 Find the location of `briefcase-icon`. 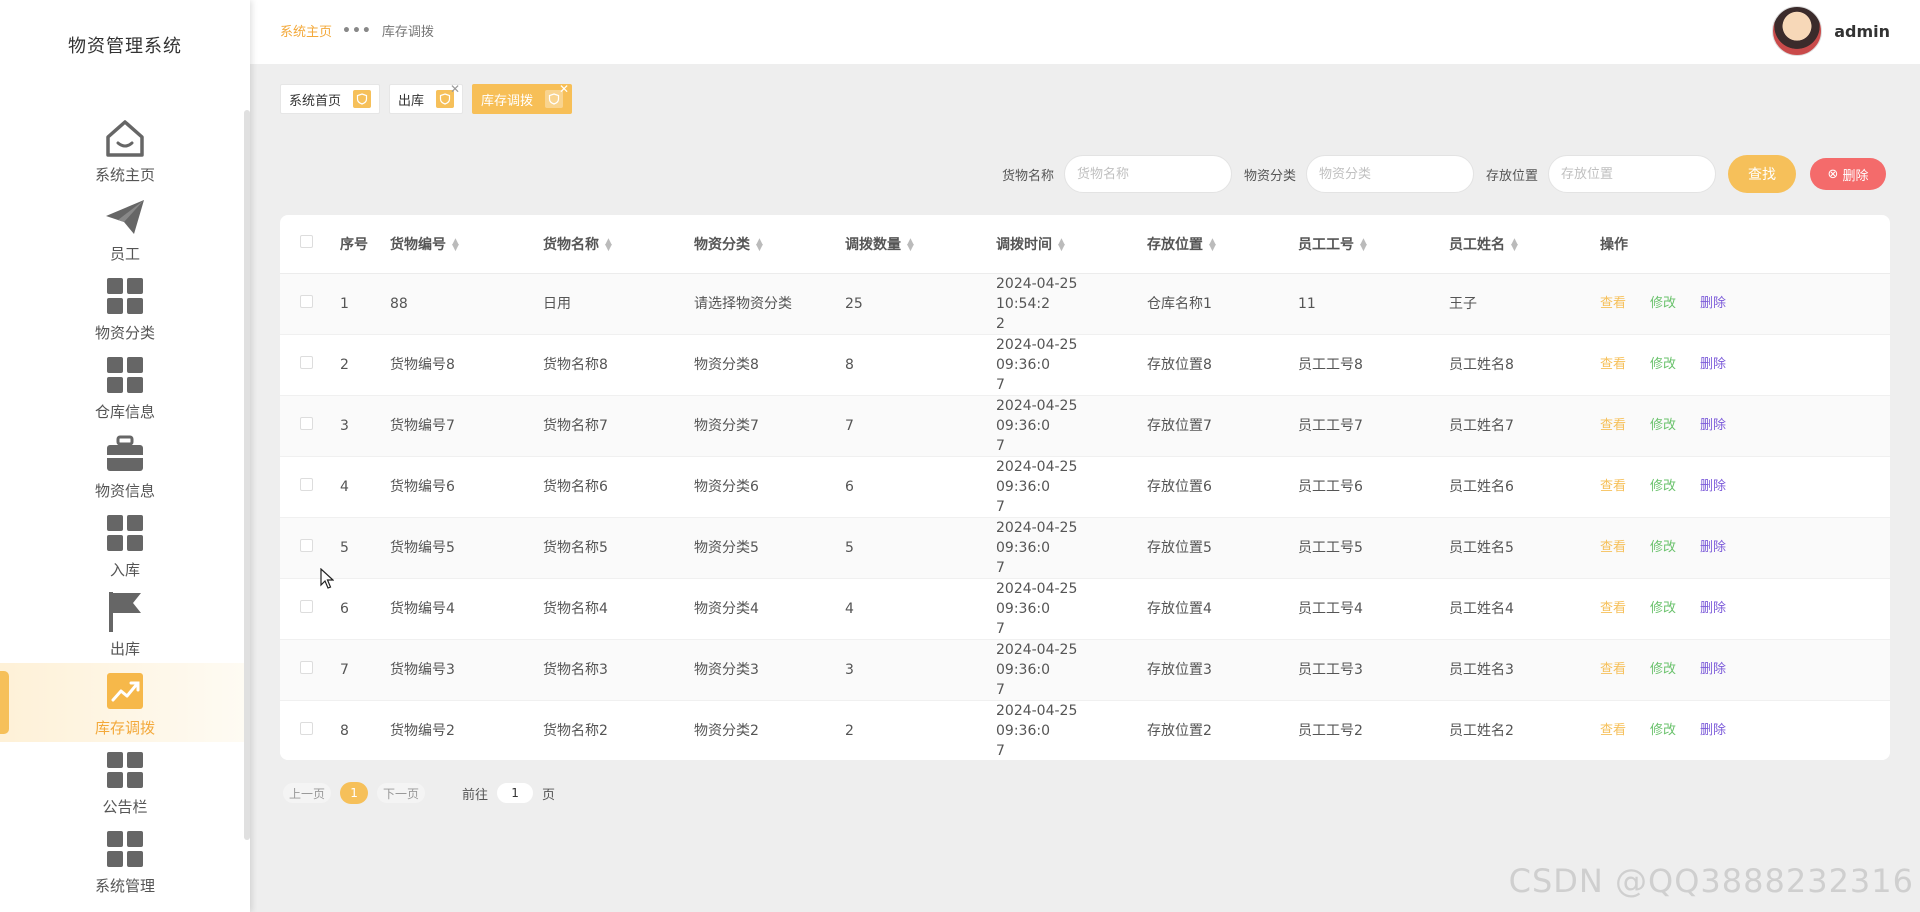

briefcase-icon is located at coordinates (125, 454).